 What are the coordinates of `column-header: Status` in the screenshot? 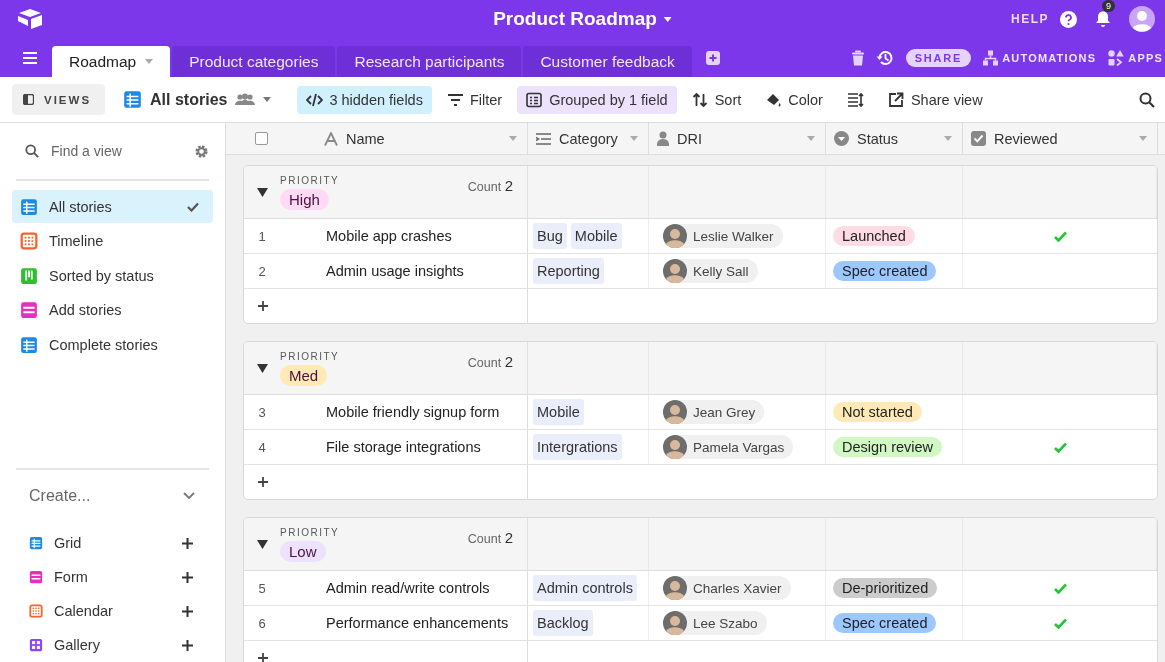 It's located at (894, 138).